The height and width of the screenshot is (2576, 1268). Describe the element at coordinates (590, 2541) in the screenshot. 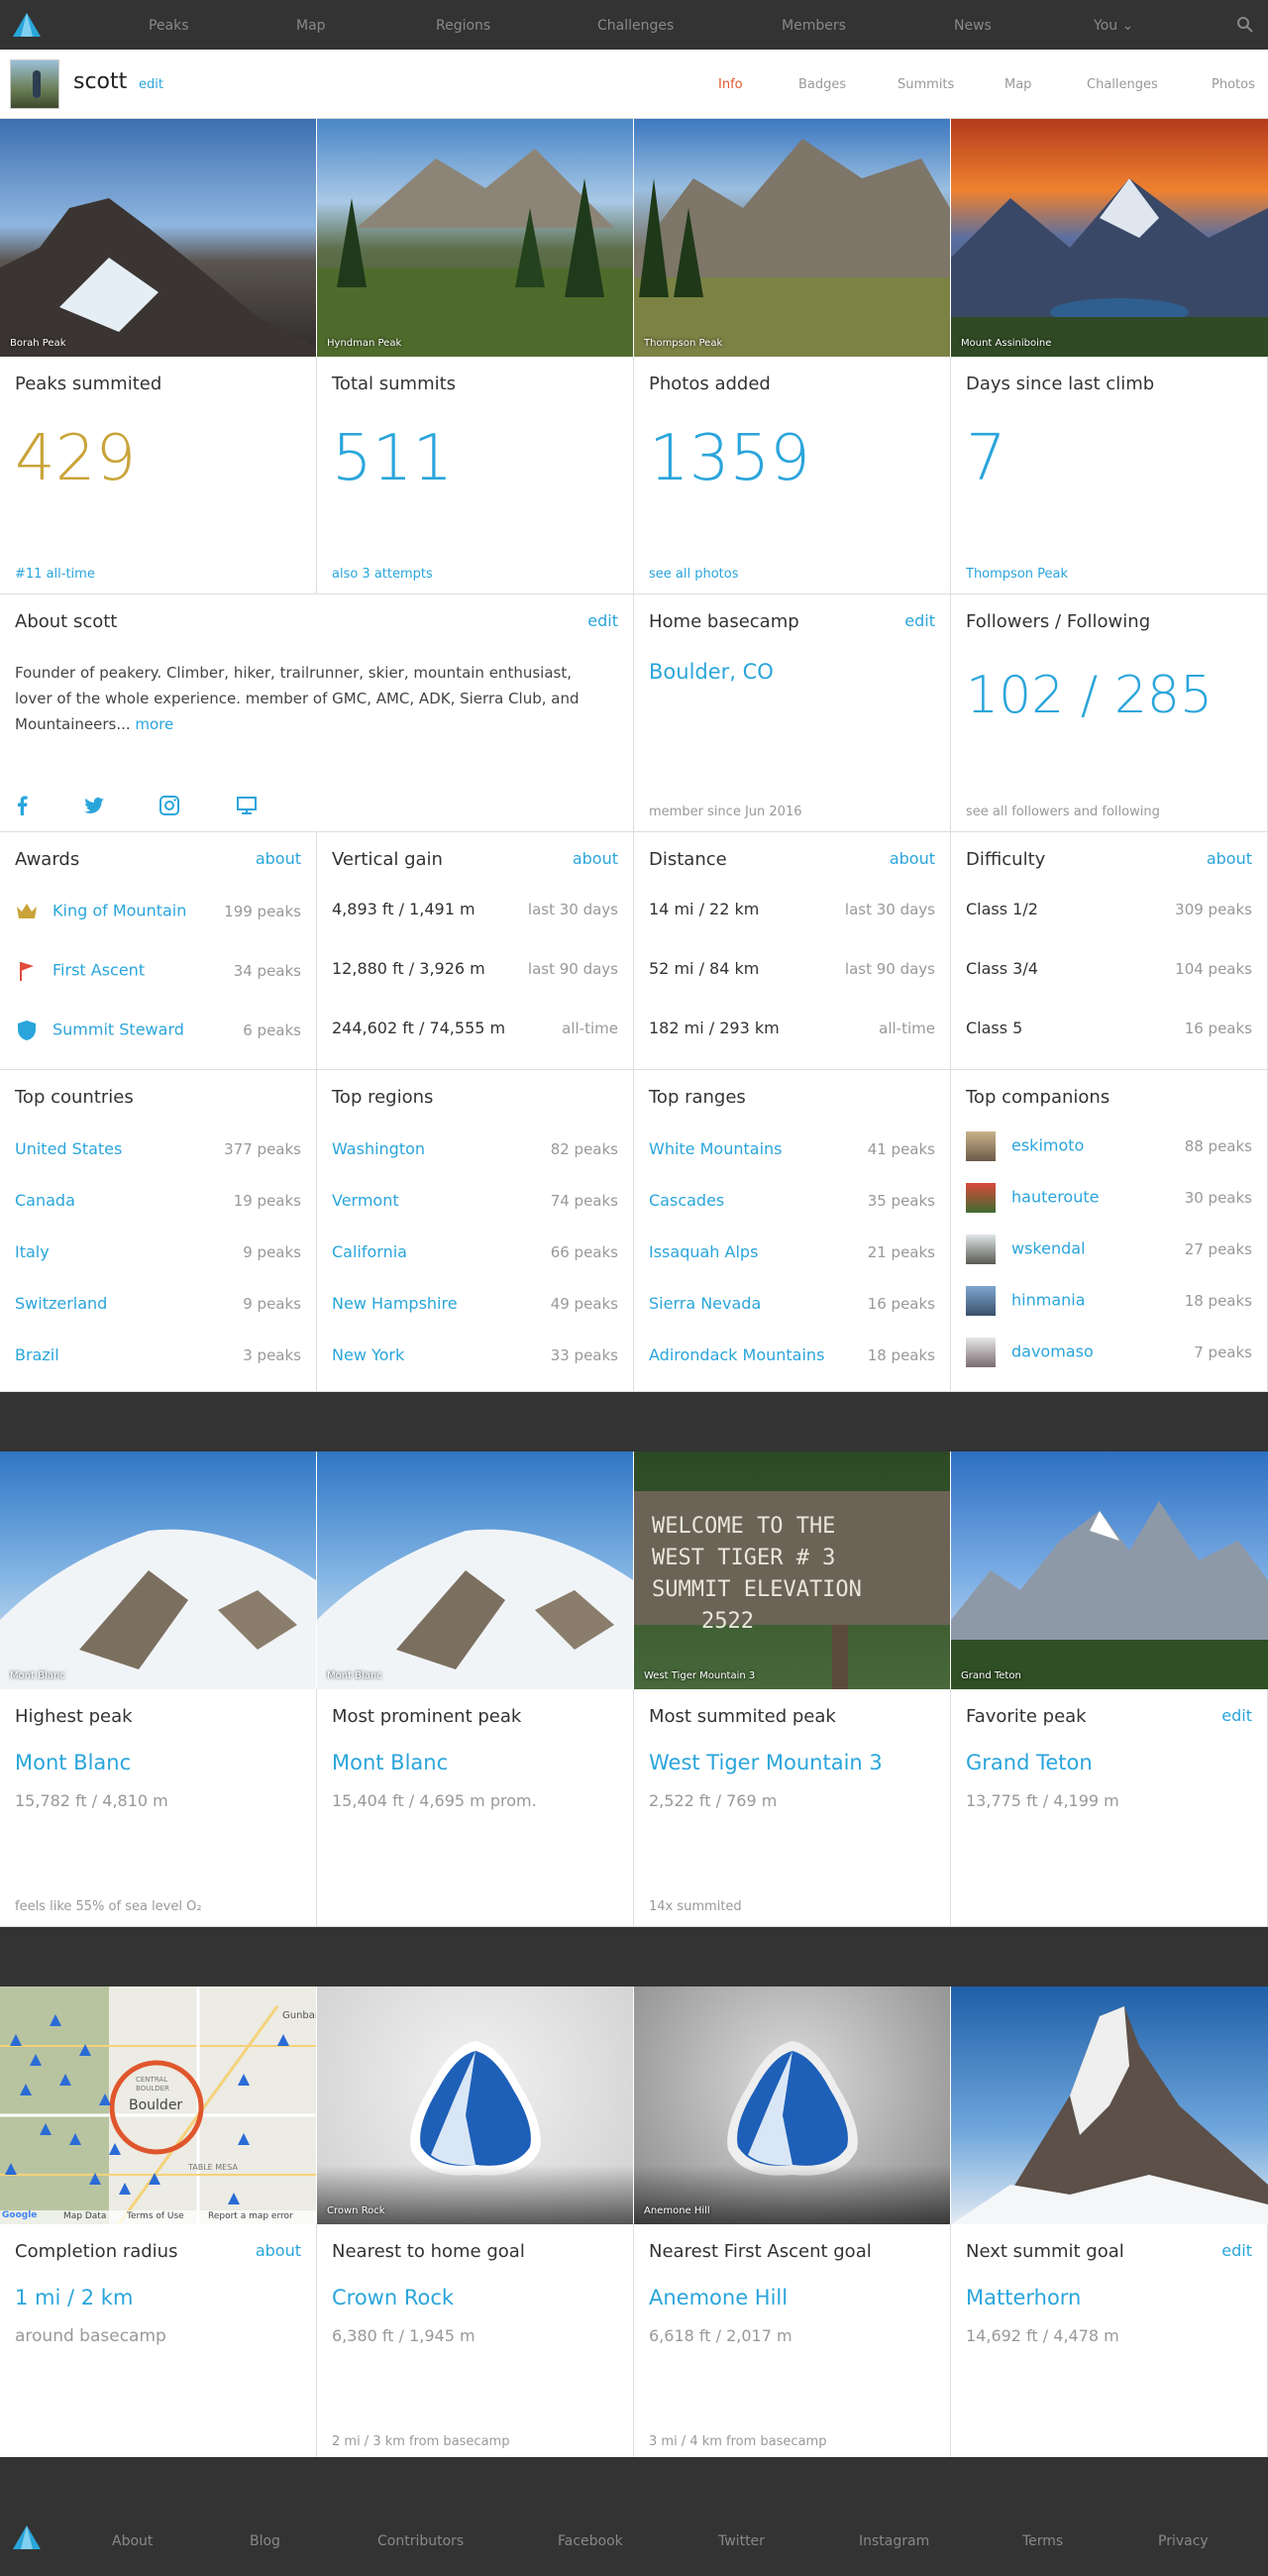

I see `footer-facebook-link: Facebook` at that location.